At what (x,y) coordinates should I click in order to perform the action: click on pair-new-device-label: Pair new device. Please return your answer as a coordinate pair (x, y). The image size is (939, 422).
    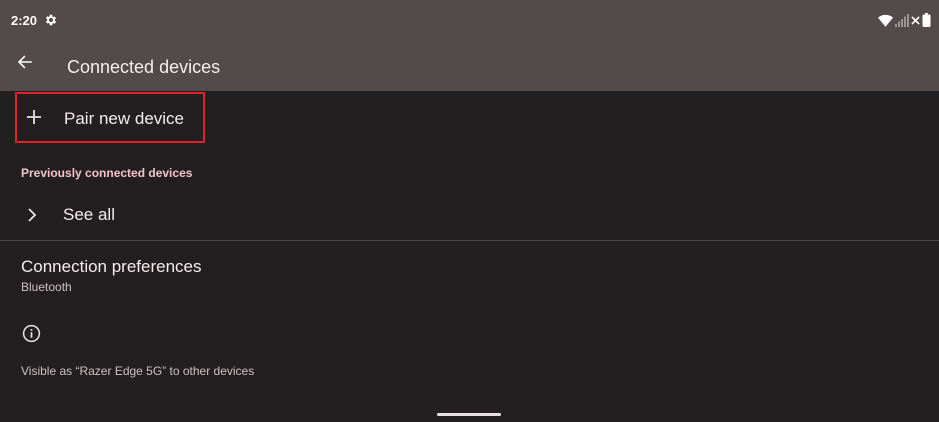
    Looking at the image, I should click on (124, 118).